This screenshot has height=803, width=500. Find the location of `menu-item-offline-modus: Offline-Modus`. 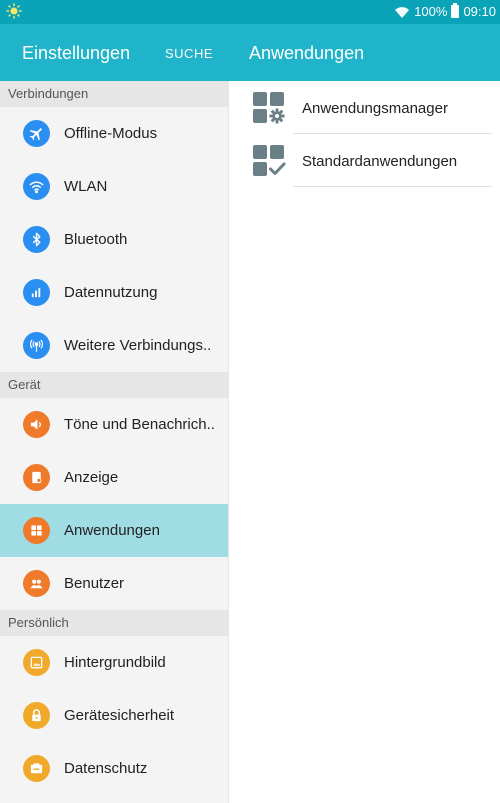

menu-item-offline-modus: Offline-Modus is located at coordinates (114, 133).